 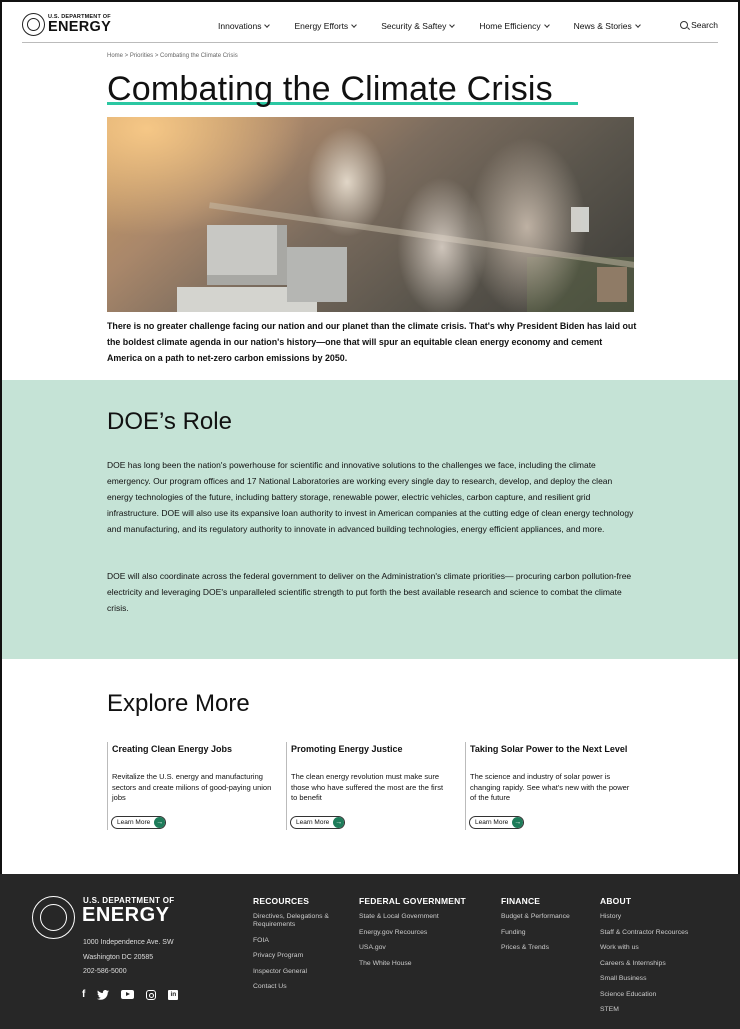 I want to click on footer-link: State & Local Government, so click(x=412, y=917).